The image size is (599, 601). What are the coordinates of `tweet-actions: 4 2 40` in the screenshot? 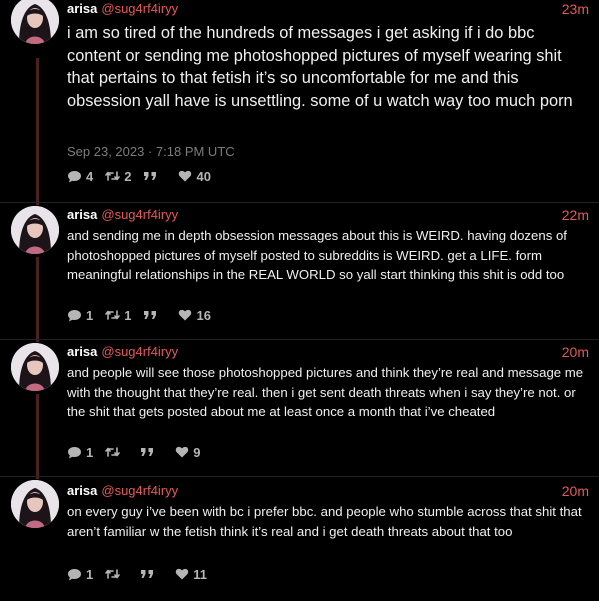 It's located at (145, 176).